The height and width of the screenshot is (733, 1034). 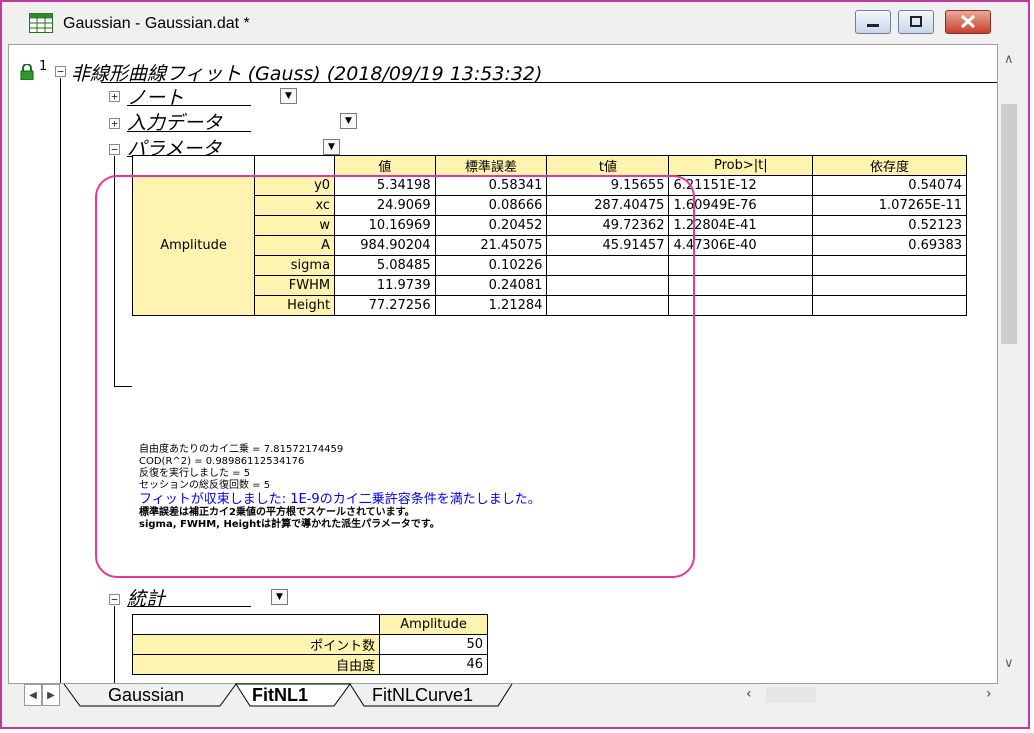 What do you see at coordinates (608, 205) in the screenshot?
I see `table-cell: 287.40475` at bounding box center [608, 205].